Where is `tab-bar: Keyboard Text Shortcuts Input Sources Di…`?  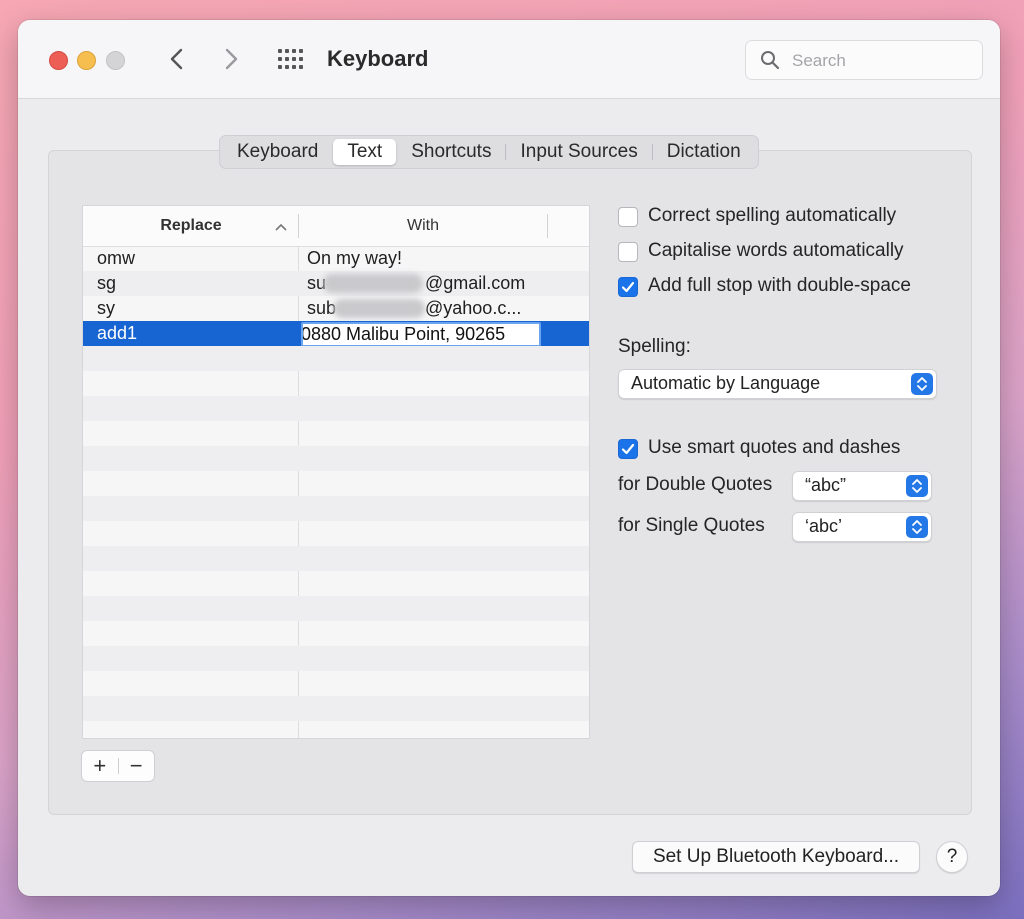
tab-bar: Keyboard Text Shortcuts Input Sources Di… is located at coordinates (489, 152).